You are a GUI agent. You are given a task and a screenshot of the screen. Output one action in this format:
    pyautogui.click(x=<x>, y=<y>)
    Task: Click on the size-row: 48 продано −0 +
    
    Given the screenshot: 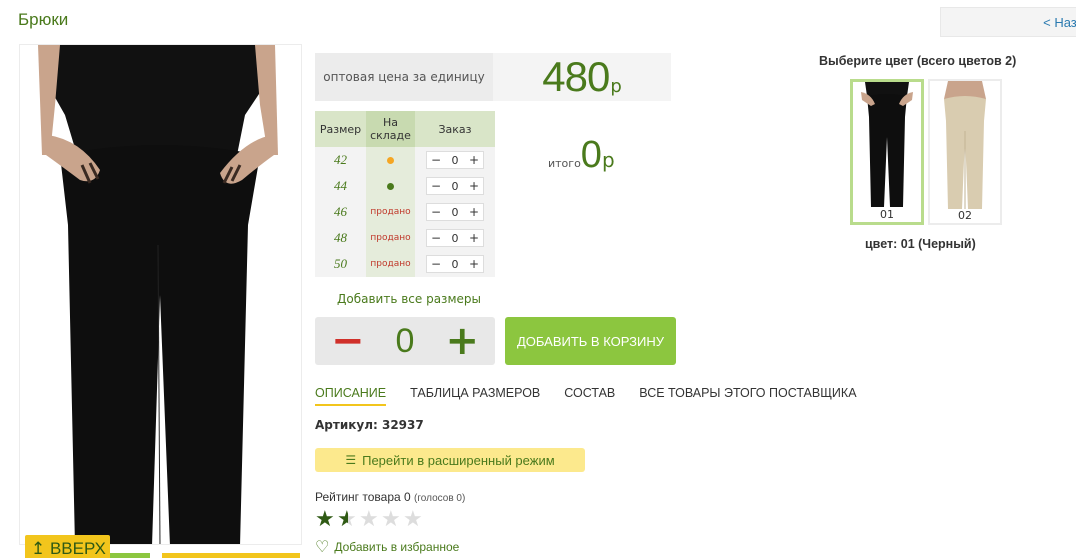 What is the action you would take?
    pyautogui.click(x=405, y=238)
    